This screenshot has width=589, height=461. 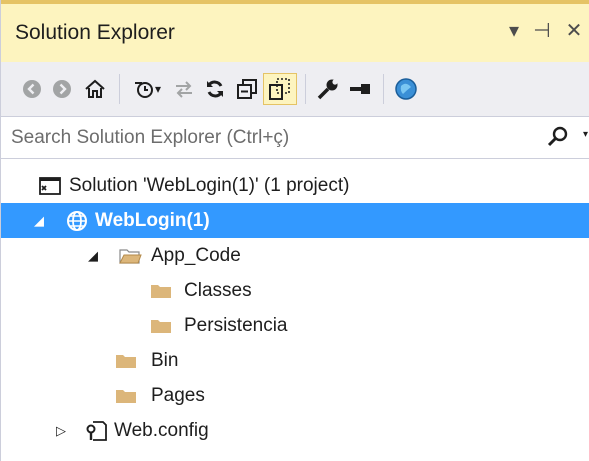 What do you see at coordinates (77, 221) in the screenshot?
I see `web-project-globe-icon` at bounding box center [77, 221].